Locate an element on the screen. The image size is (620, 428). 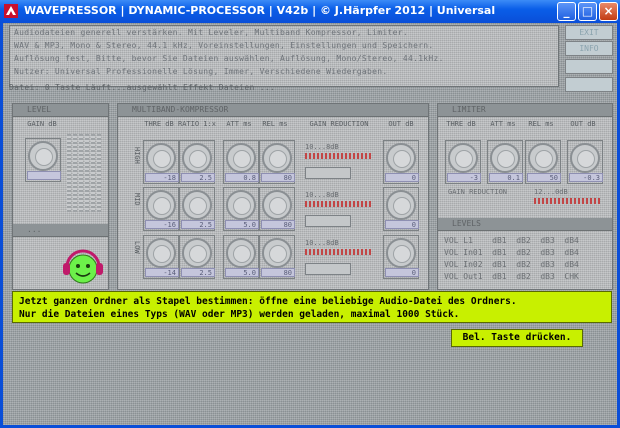
limiter-gr-meter is located at coordinates (567, 201).